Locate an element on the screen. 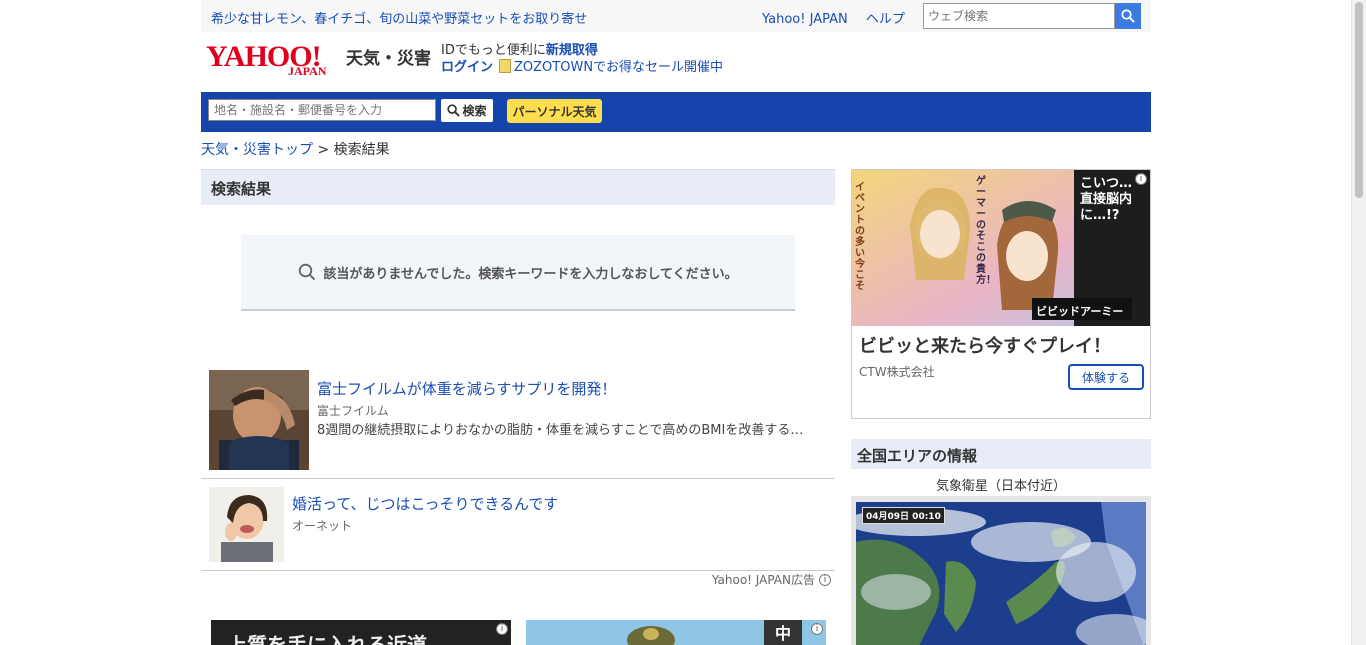  side-ad-art-logo: ビビッドアーミー is located at coordinates (1080, 311).